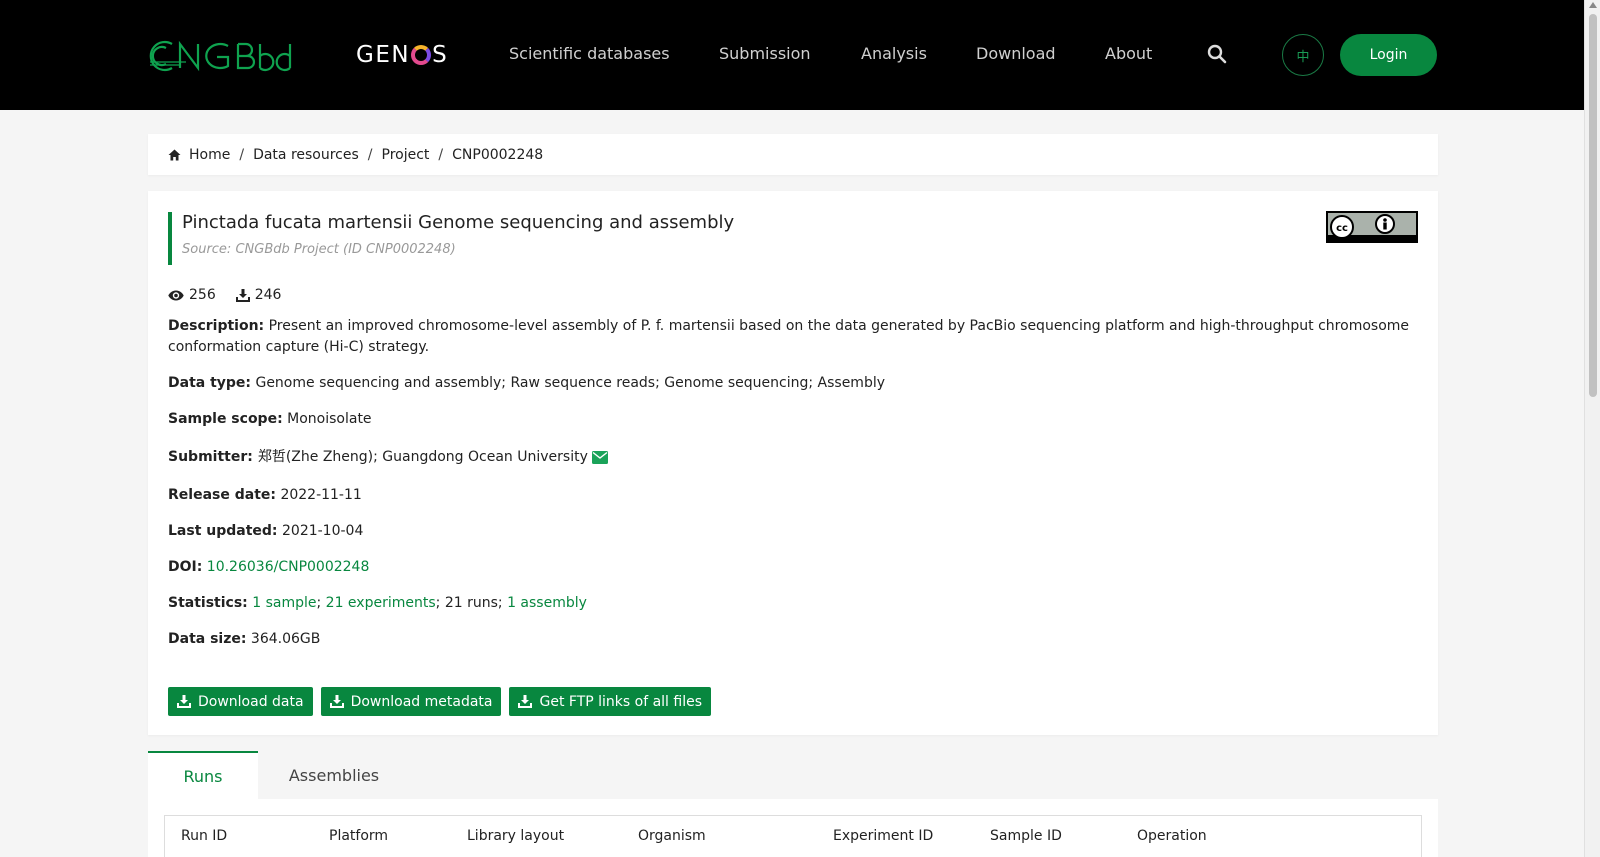  Describe the element at coordinates (793, 495) in the screenshot. I see `release-date-field: Release date: 2022-11-11` at that location.